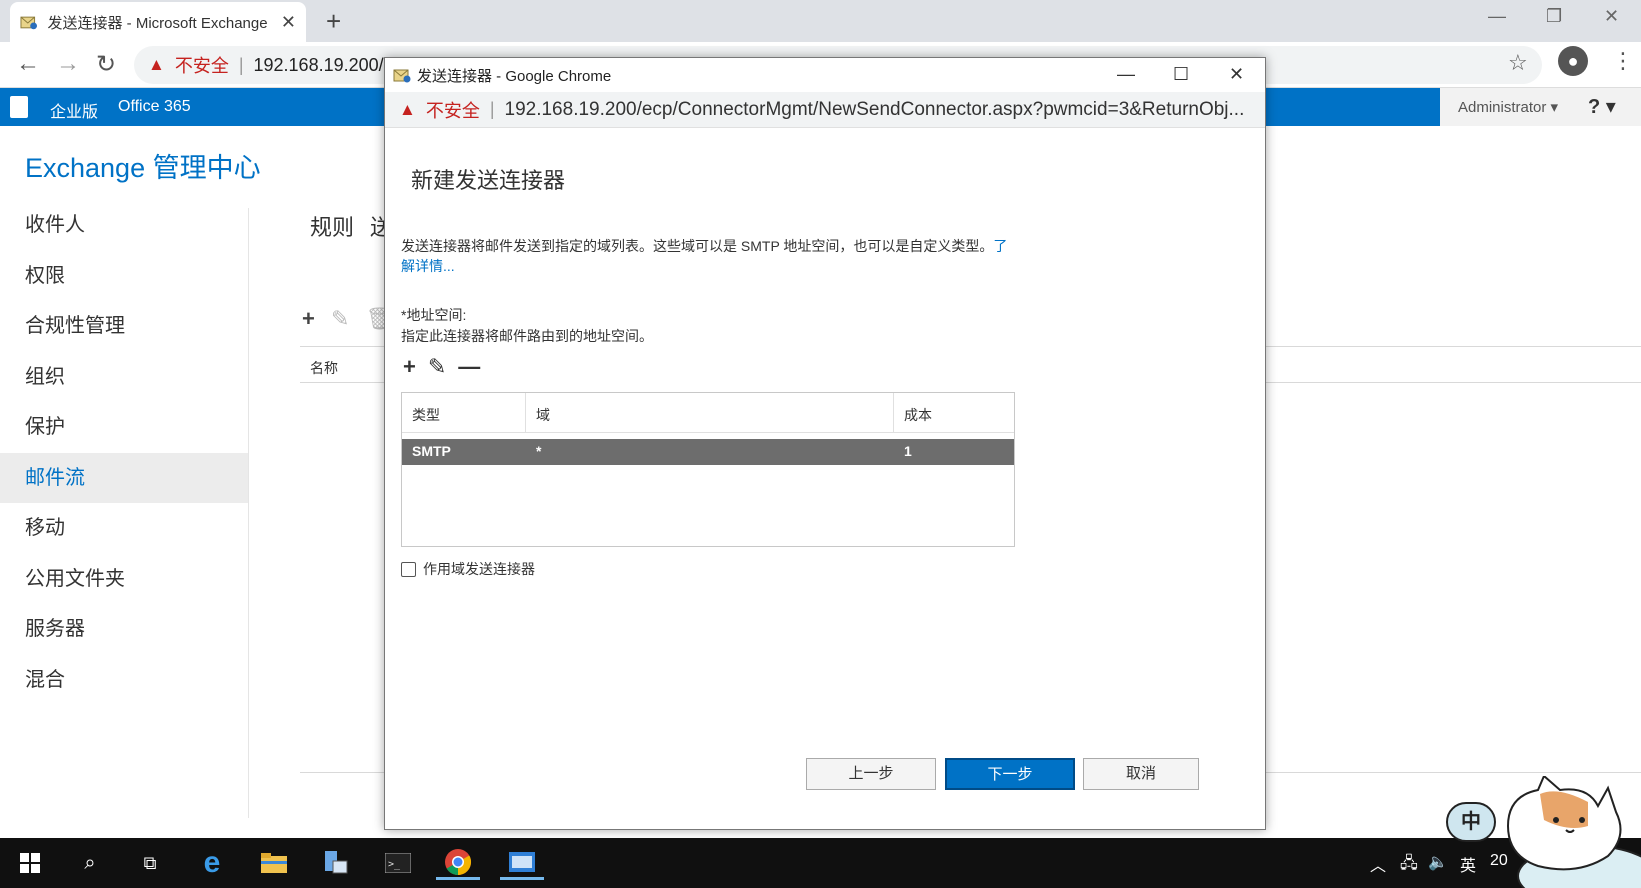  I want to click on address-space-grid: 类型 域 成本 SMTP * 1, so click(708, 469).